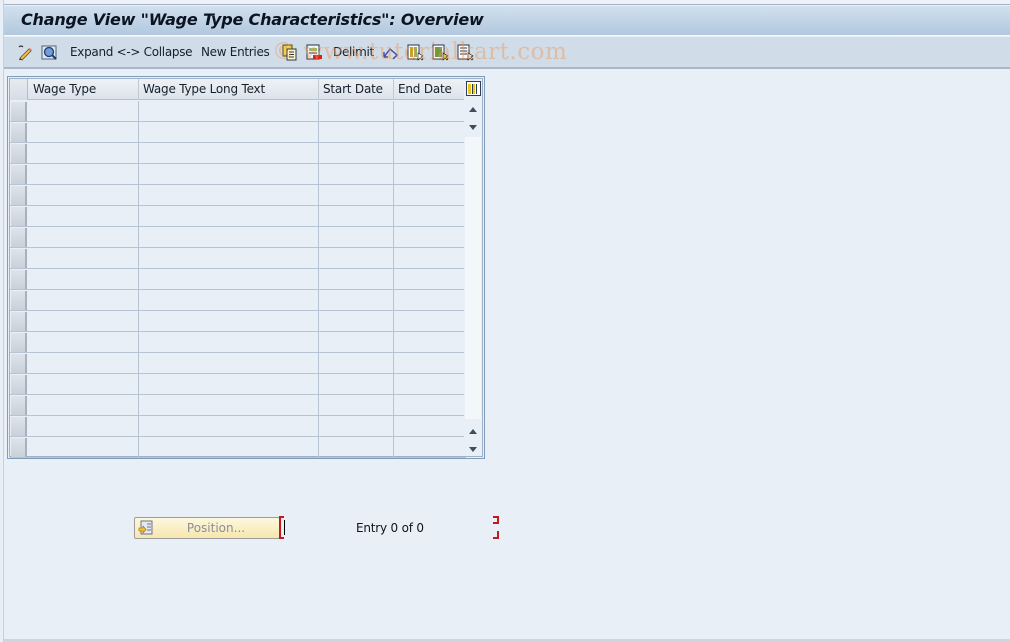  I want to click on table-settings-icon, so click(473, 88).